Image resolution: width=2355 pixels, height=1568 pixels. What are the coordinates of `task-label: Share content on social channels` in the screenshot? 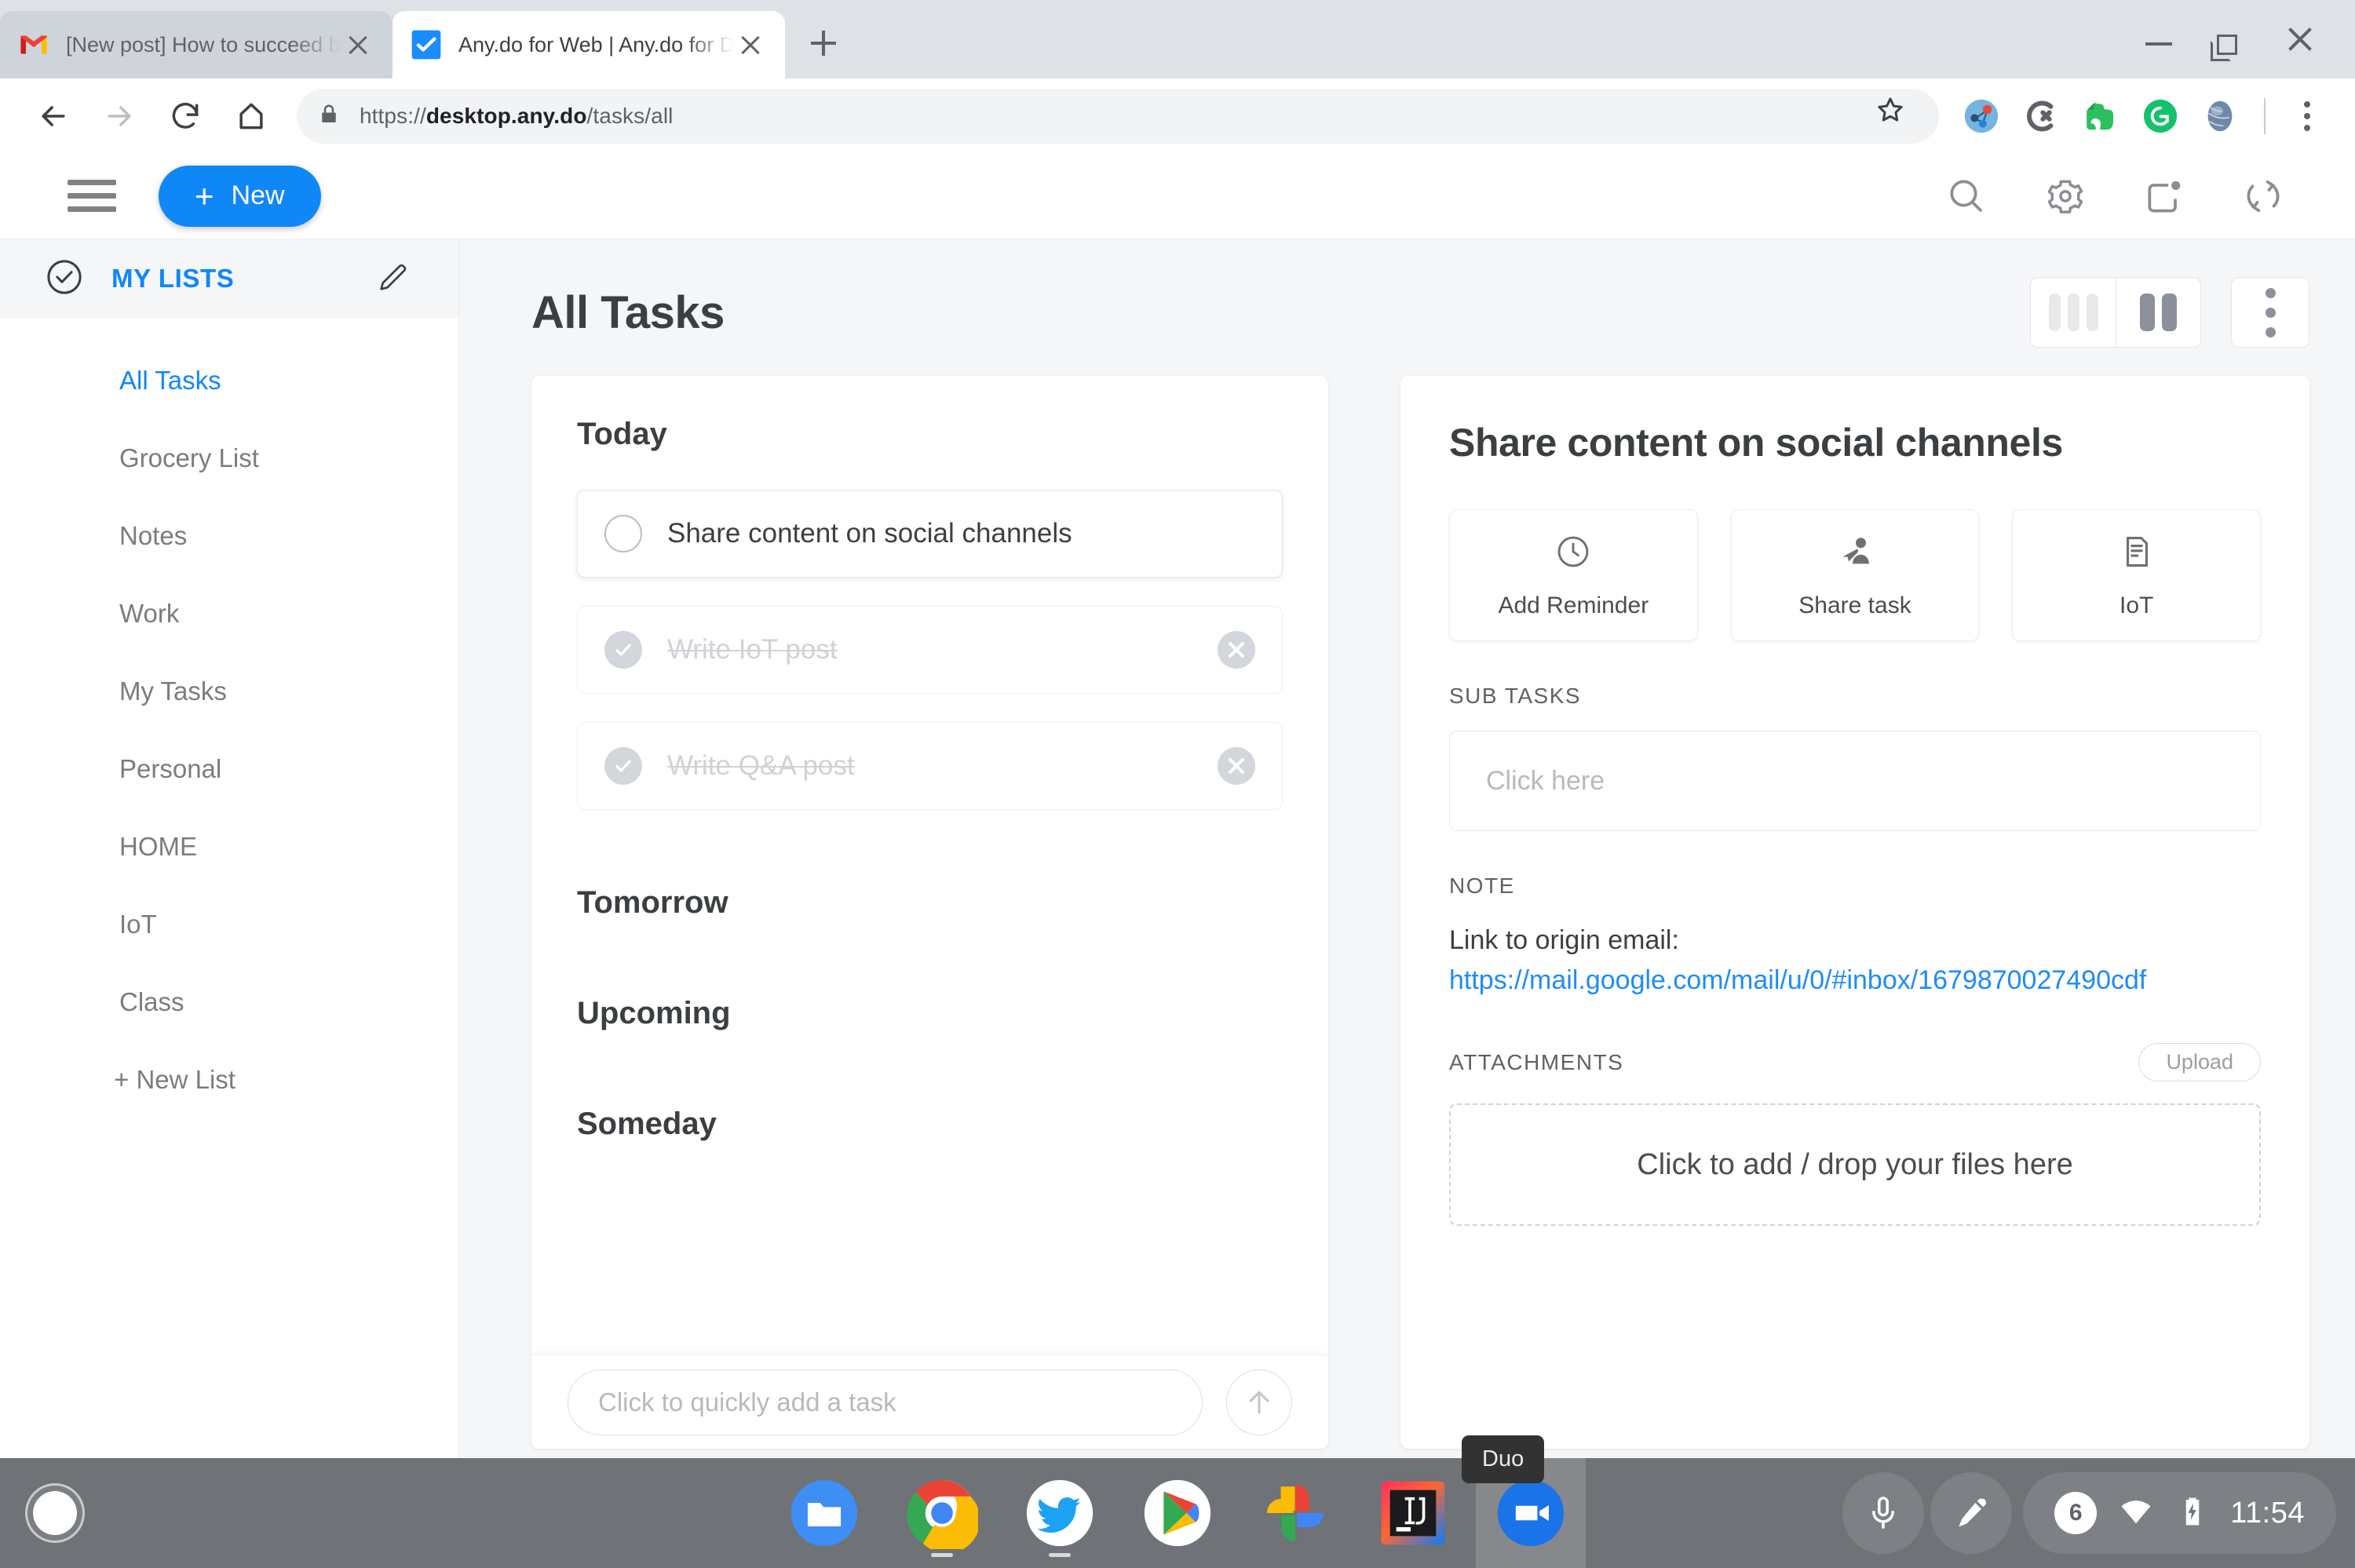 It's located at (869, 533).